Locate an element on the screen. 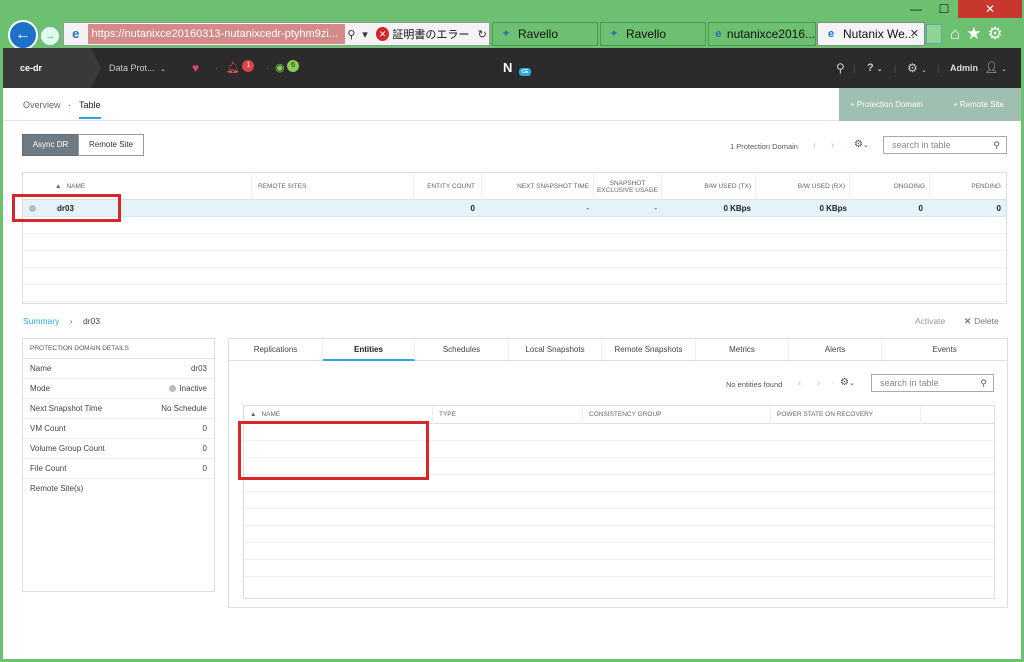 Image resolution: width=1024 pixels, height=662 pixels. new-tab-button is located at coordinates (934, 34).